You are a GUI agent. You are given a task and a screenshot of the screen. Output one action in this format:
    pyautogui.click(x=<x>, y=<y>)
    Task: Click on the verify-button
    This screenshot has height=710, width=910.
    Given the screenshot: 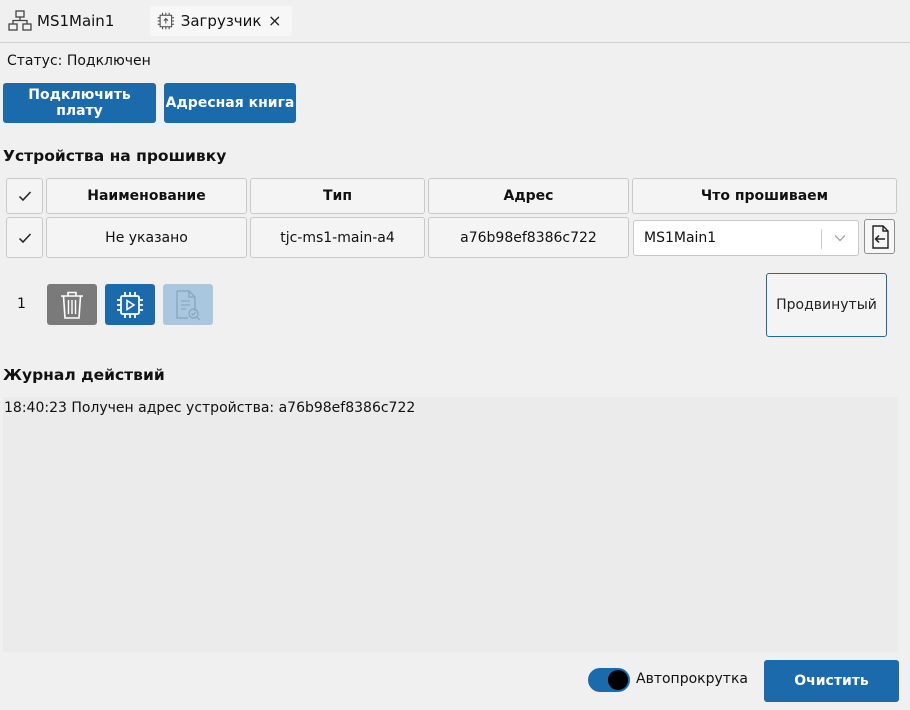 What is the action you would take?
    pyautogui.click(x=188, y=304)
    